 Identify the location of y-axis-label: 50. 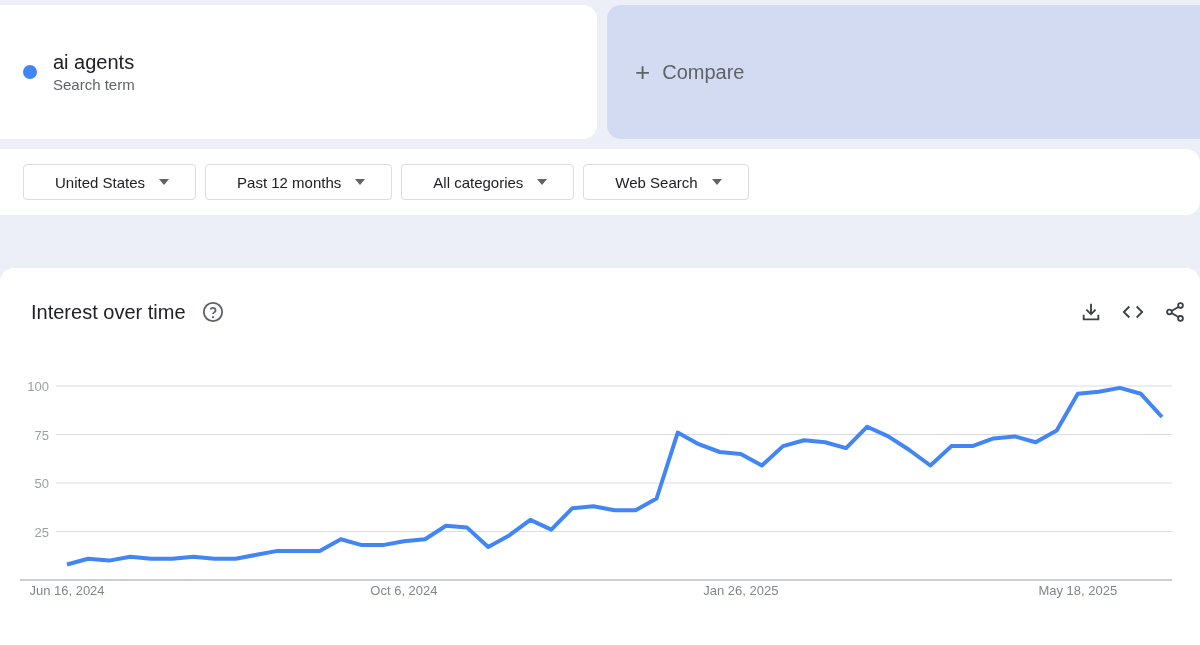
(41, 483).